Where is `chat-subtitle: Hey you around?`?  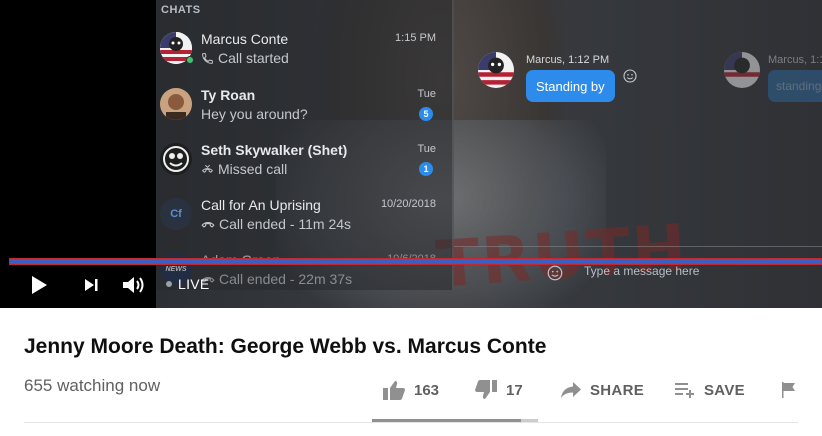
chat-subtitle: Hey you around? is located at coordinates (254, 114).